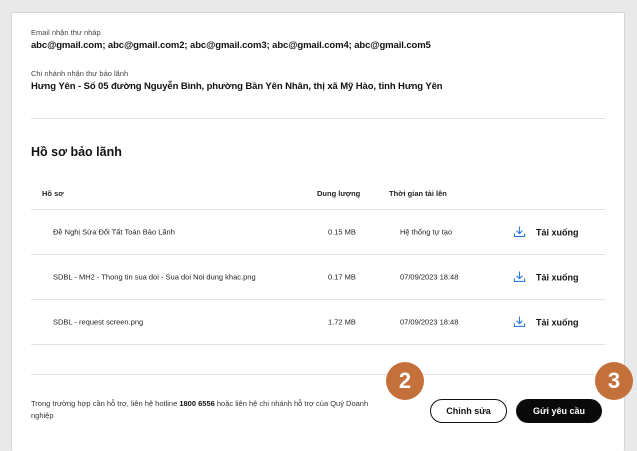  I want to click on send-request-button: Gửi yêu cầu, so click(559, 411).